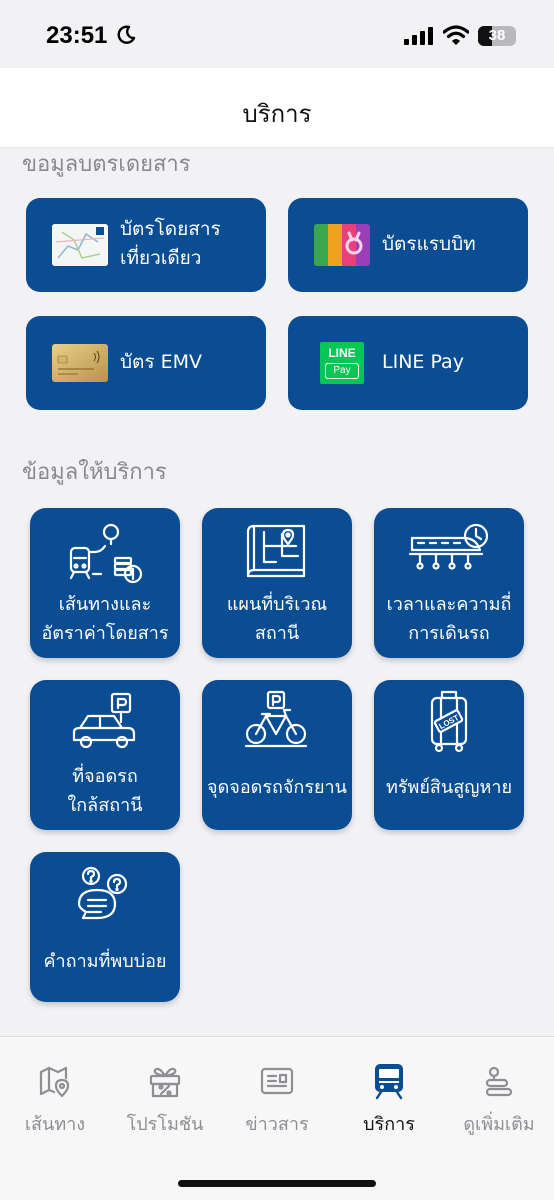 The height and width of the screenshot is (1200, 554). I want to click on battery-indicator: 38, so click(497, 36).